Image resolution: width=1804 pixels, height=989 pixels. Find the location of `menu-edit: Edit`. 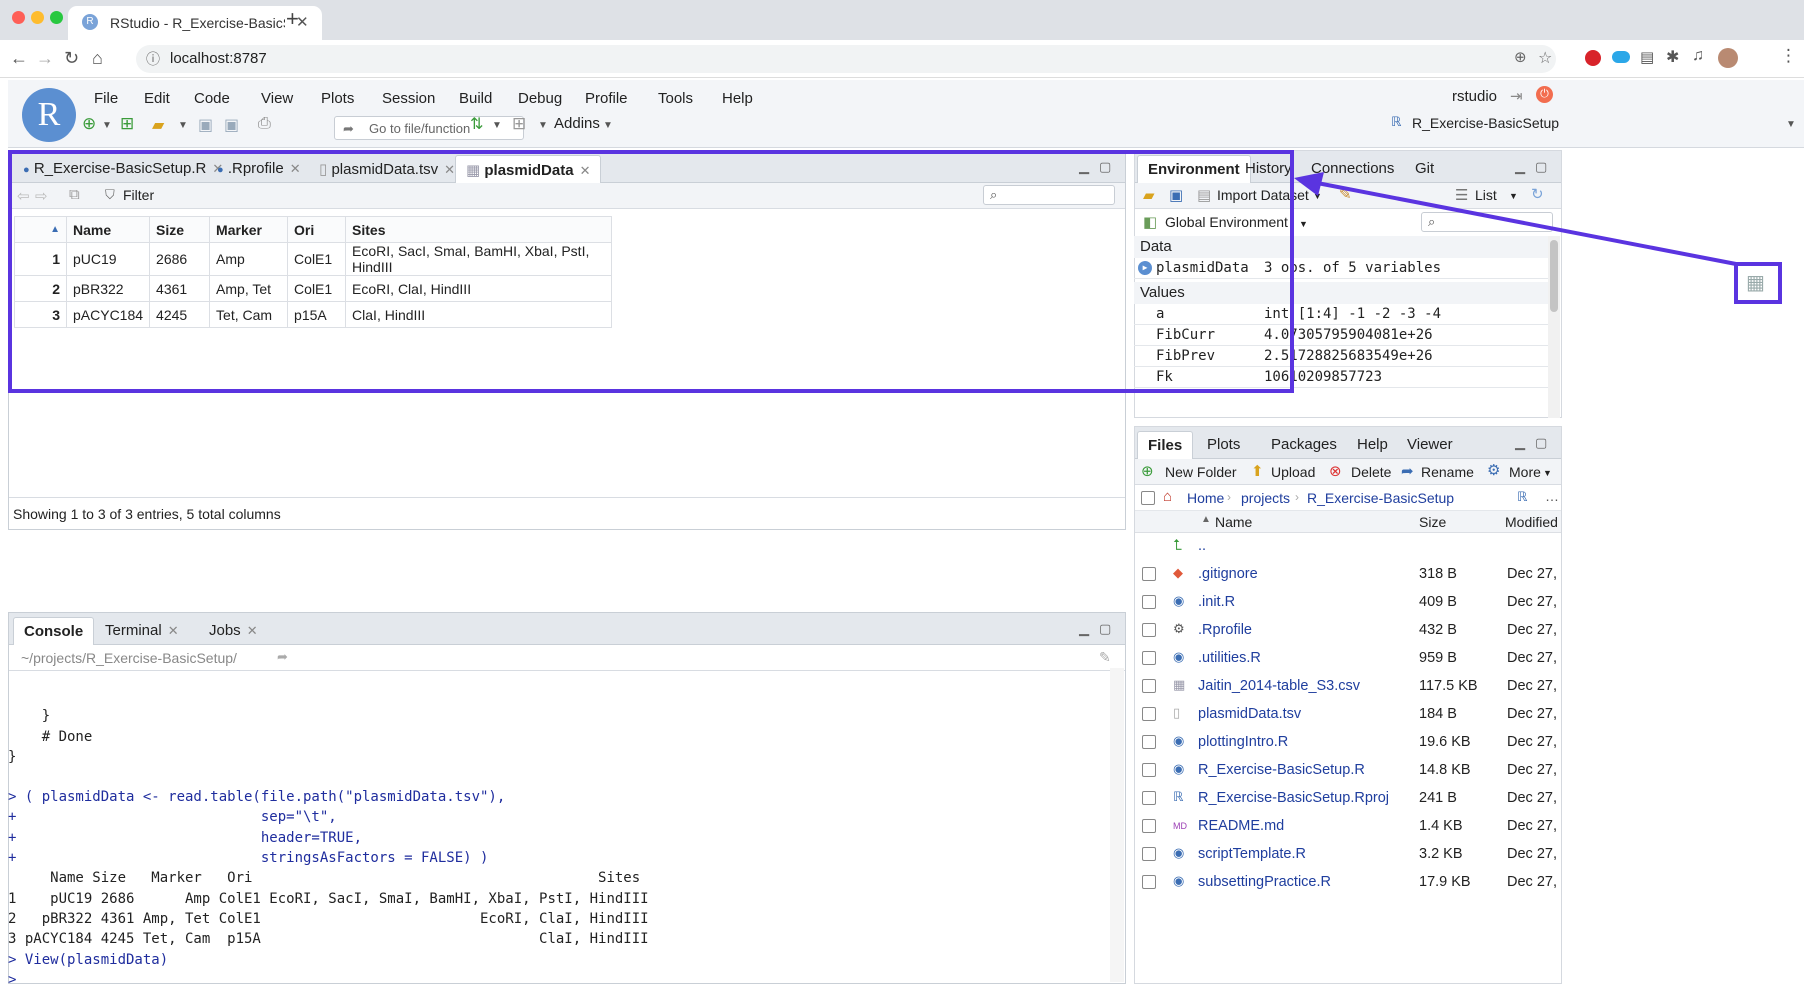

menu-edit: Edit is located at coordinates (157, 98).